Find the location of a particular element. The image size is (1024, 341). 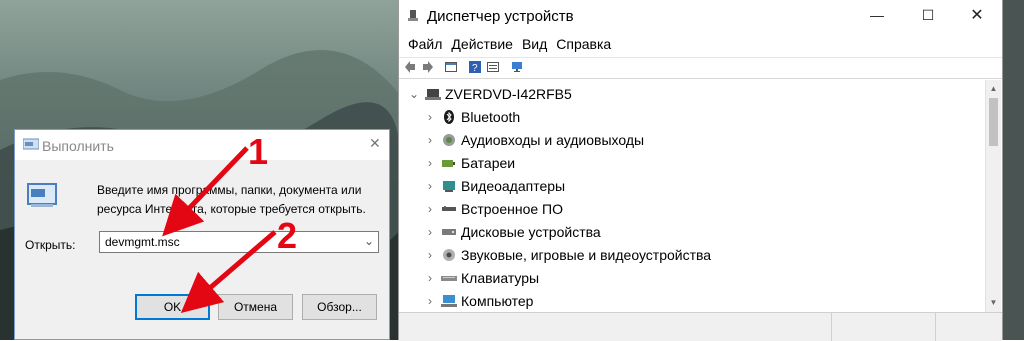

status-bar is located at coordinates (700, 326).